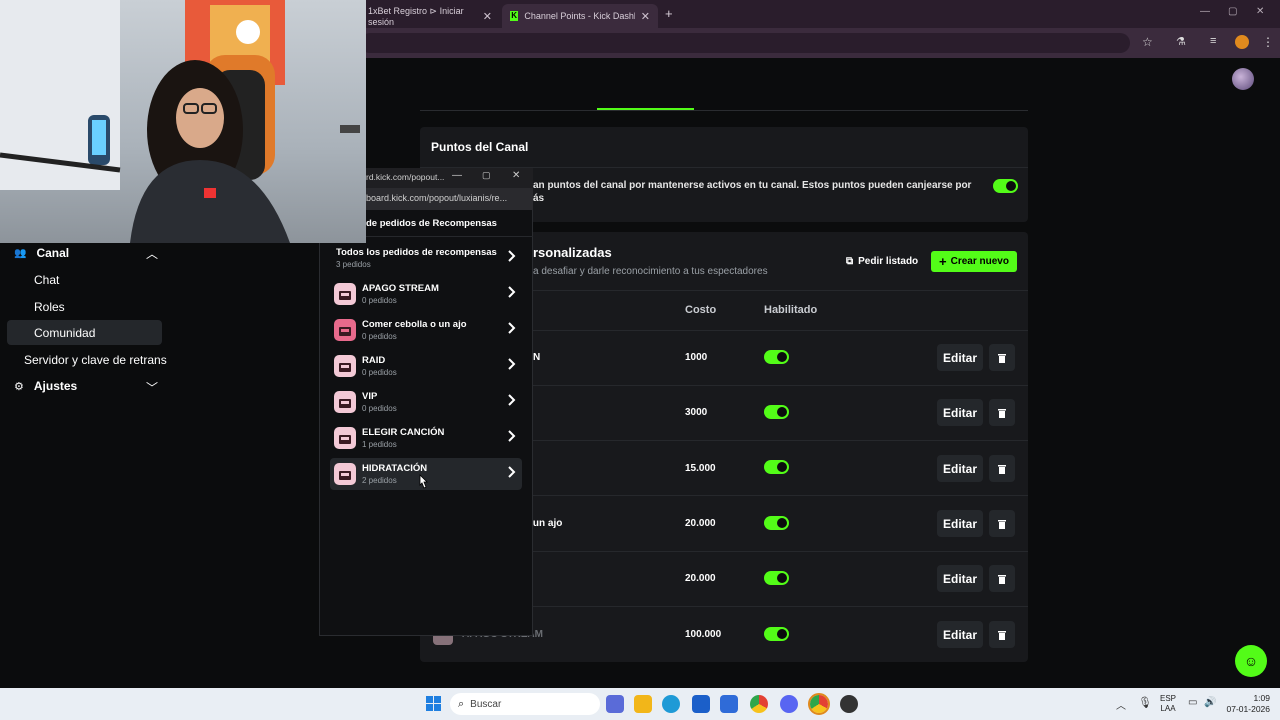 This screenshot has height=720, width=1280. What do you see at coordinates (1242, 42) in the screenshot?
I see `profile-avatar-icon` at bounding box center [1242, 42].